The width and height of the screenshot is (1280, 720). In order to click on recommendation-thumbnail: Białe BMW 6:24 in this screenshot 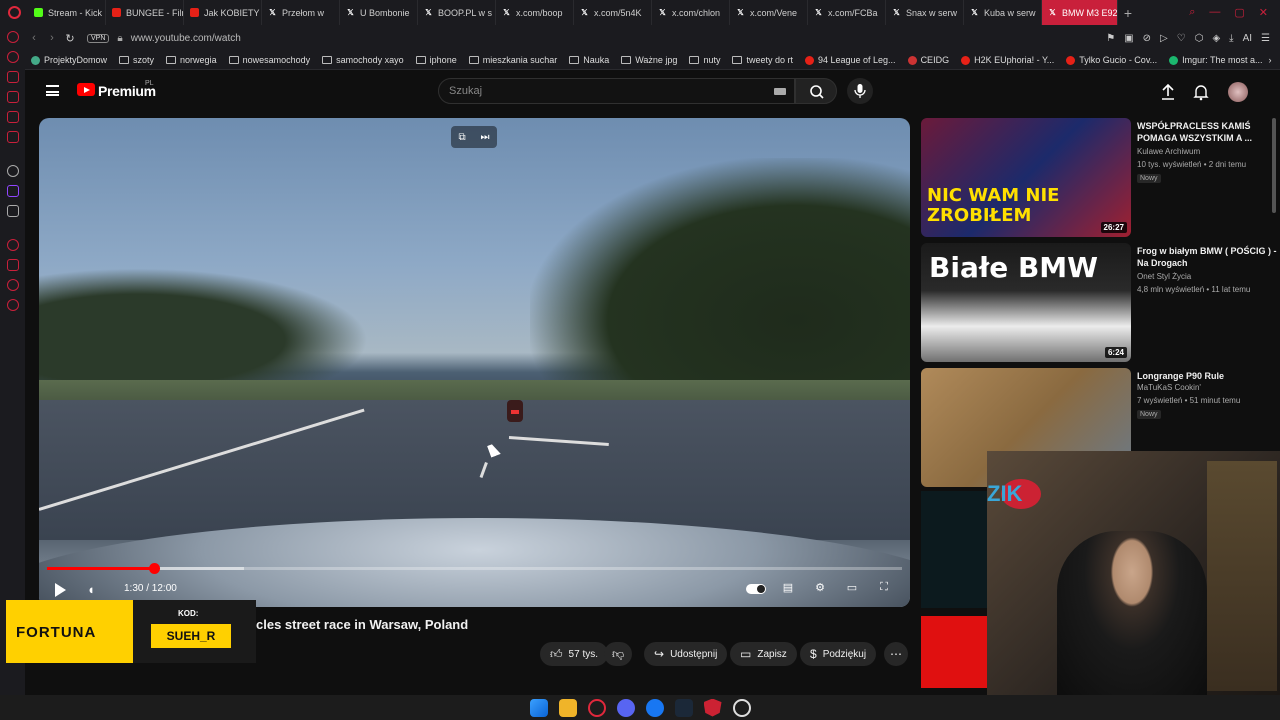, I will do `click(1026, 302)`.